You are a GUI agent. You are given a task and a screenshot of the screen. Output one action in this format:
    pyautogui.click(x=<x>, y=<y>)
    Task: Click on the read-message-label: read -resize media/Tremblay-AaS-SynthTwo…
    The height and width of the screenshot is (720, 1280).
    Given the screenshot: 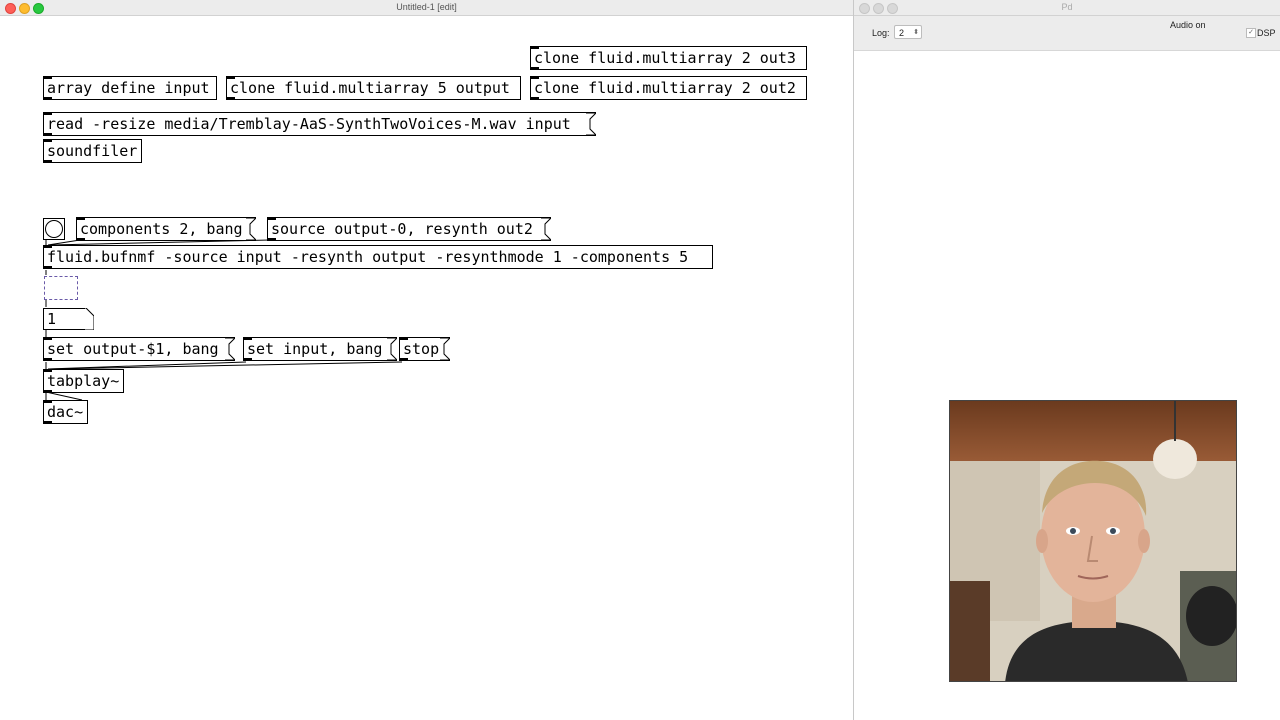 What is the action you would take?
    pyautogui.click(x=309, y=124)
    